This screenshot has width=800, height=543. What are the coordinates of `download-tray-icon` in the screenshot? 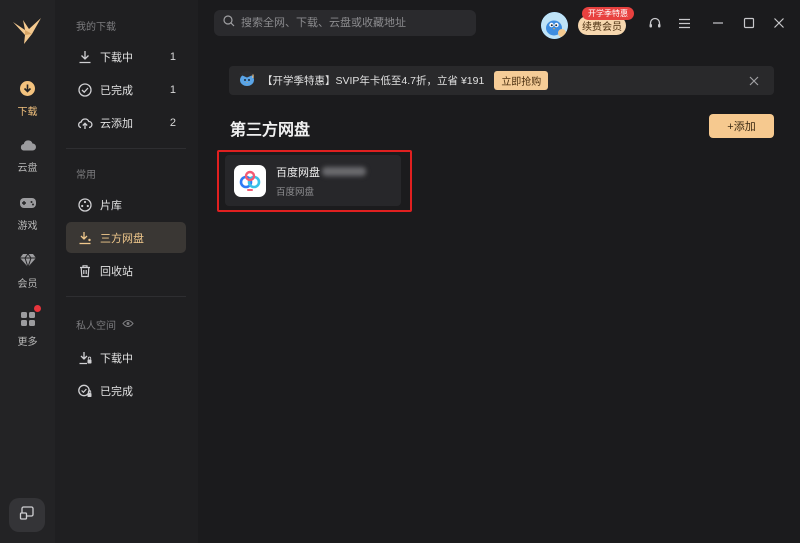 It's located at (85, 238).